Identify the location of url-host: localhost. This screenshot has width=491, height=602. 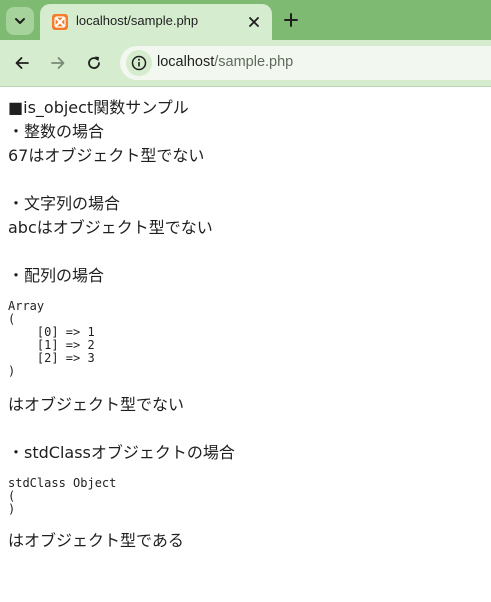
(186, 62).